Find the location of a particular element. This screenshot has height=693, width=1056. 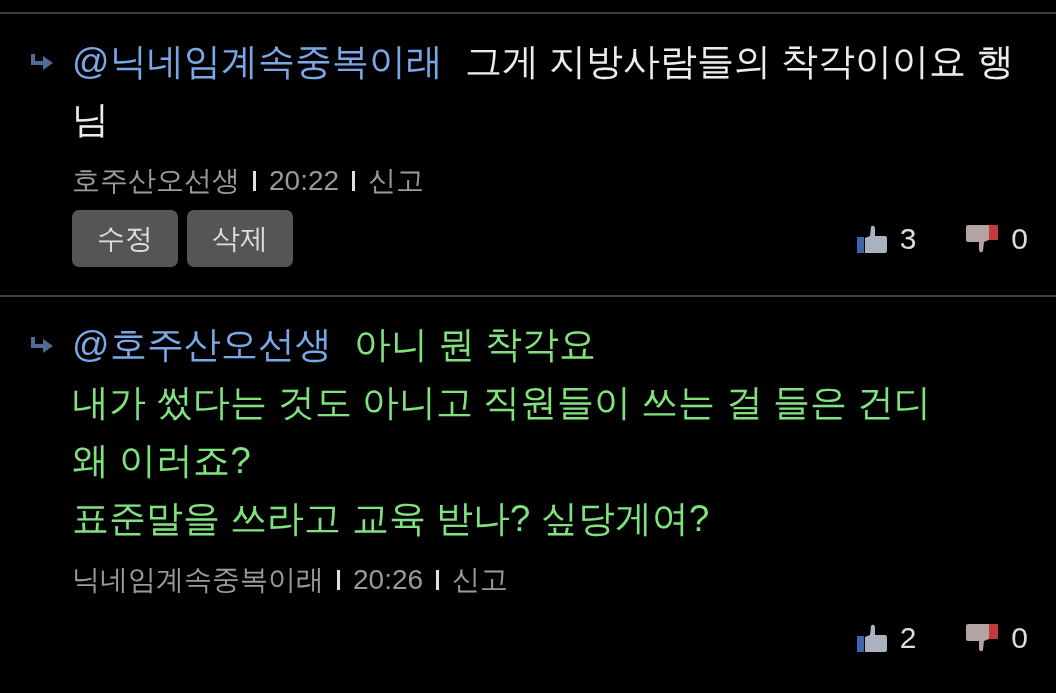

edit-button: 수정 is located at coordinates (125, 238).